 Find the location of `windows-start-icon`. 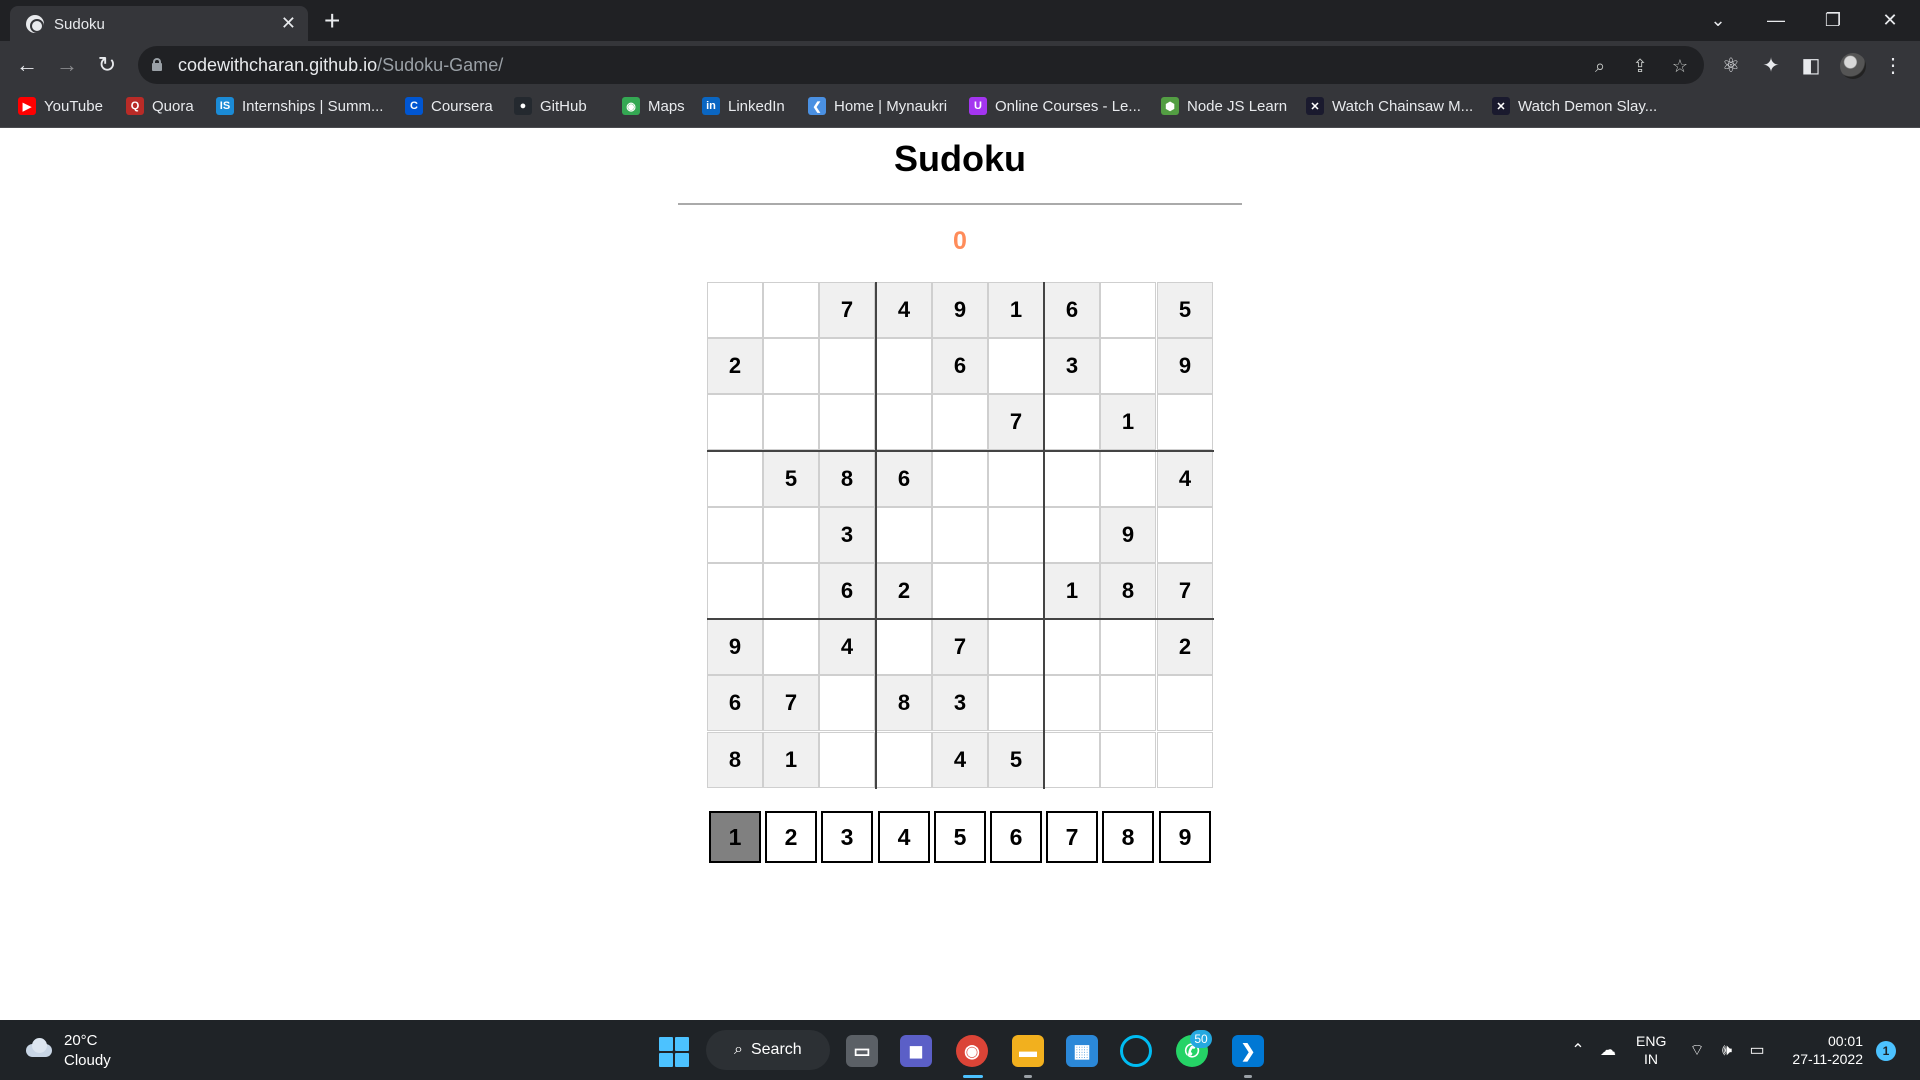

windows-start-icon is located at coordinates (674, 1052).